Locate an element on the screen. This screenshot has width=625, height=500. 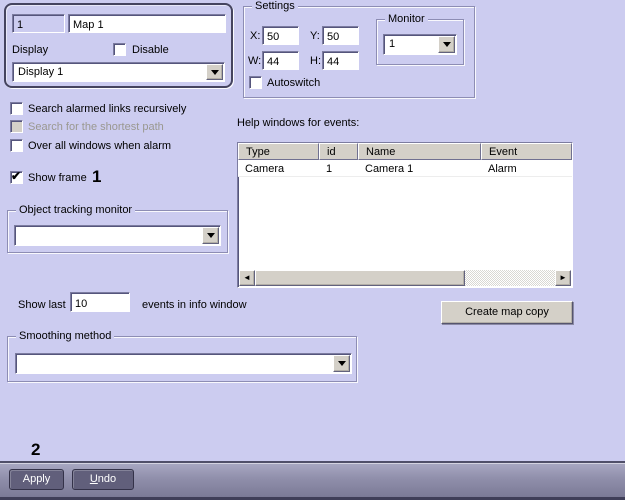
create-map-copy-label: Create map copy is located at coordinates (507, 312).